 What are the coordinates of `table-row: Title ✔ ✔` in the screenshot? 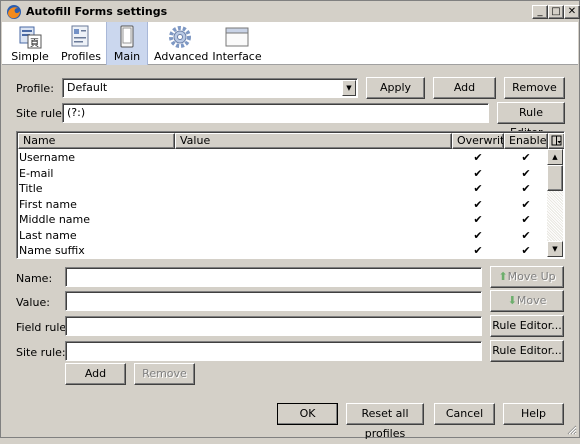 It's located at (283, 189).